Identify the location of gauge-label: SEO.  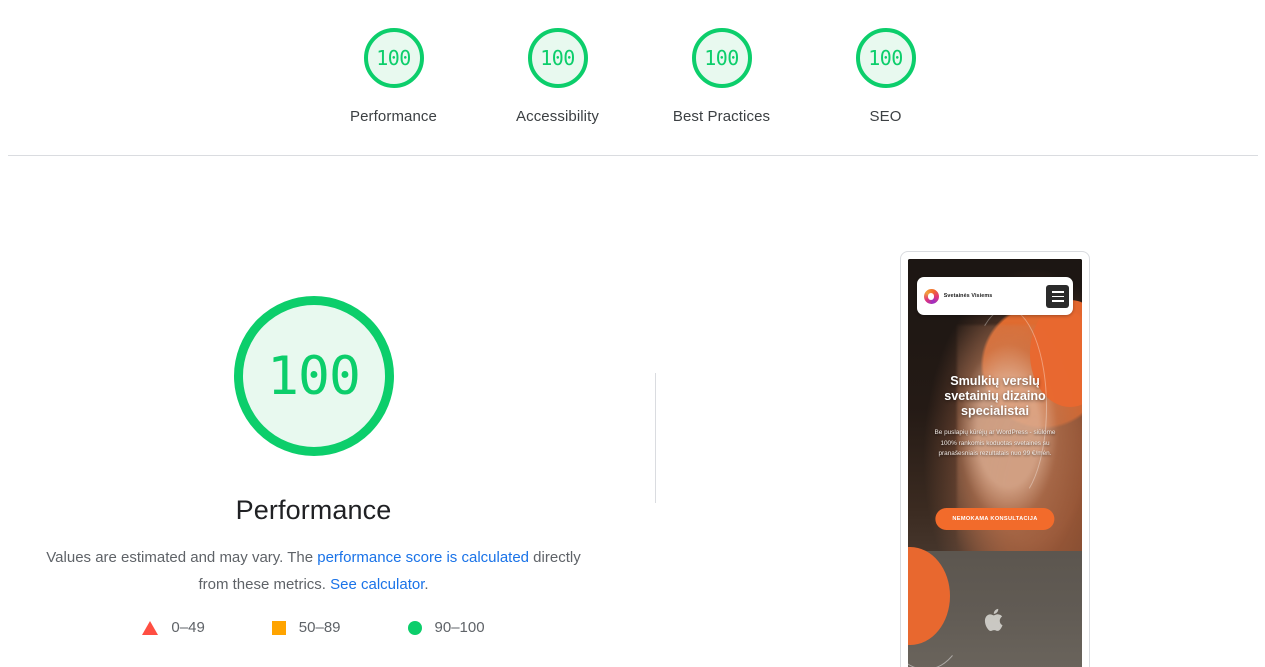
(885, 116).